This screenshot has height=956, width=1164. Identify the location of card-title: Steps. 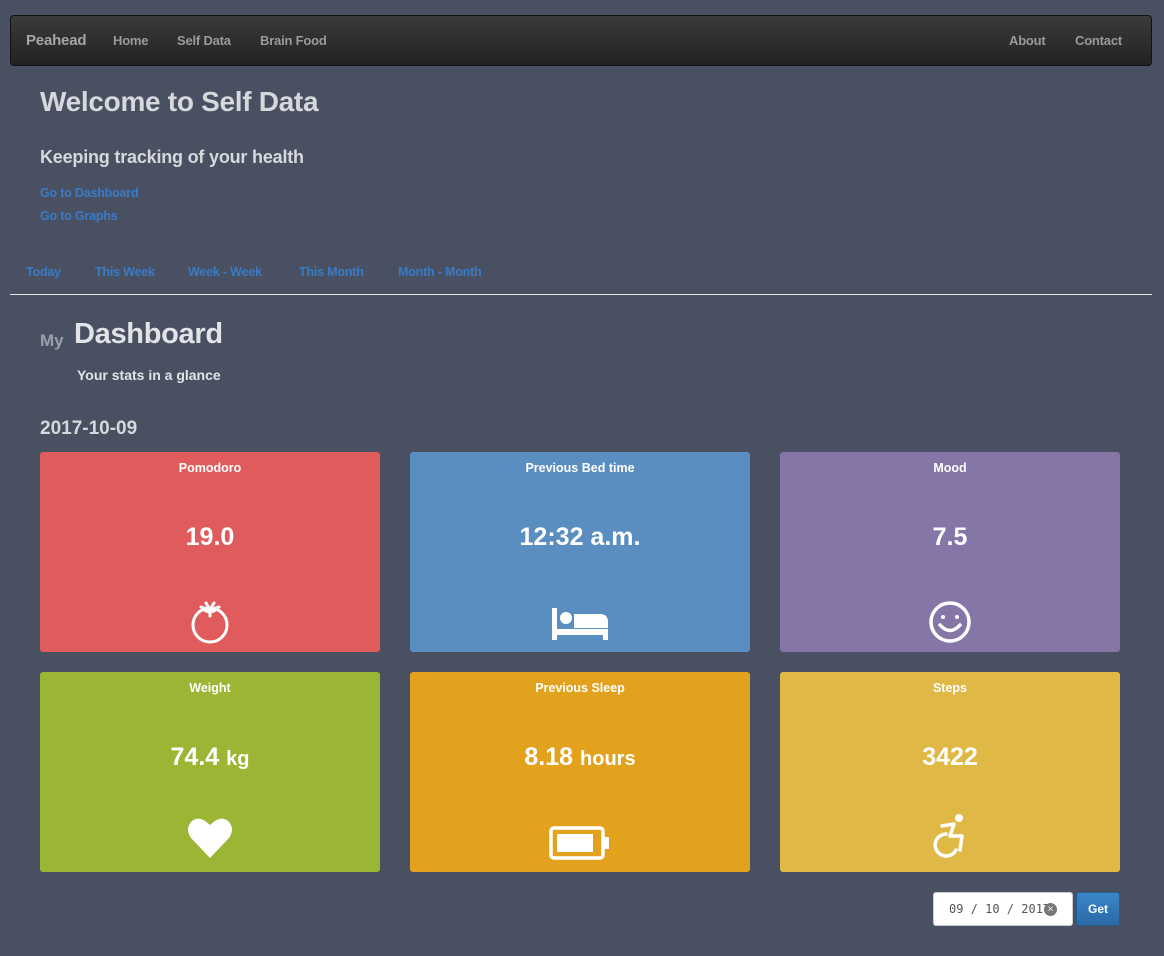
(950, 688).